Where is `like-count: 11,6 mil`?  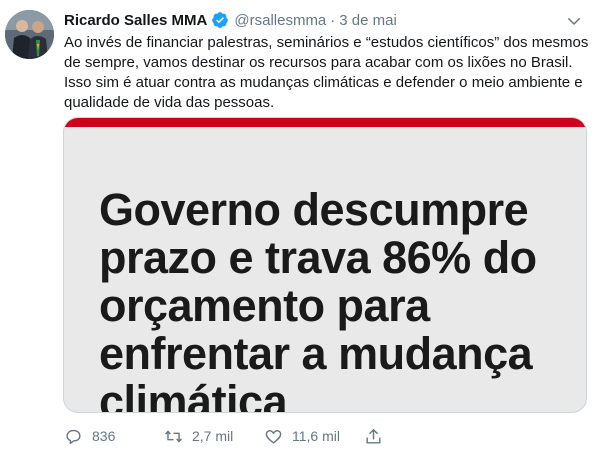 like-count: 11,6 mil is located at coordinates (316, 436).